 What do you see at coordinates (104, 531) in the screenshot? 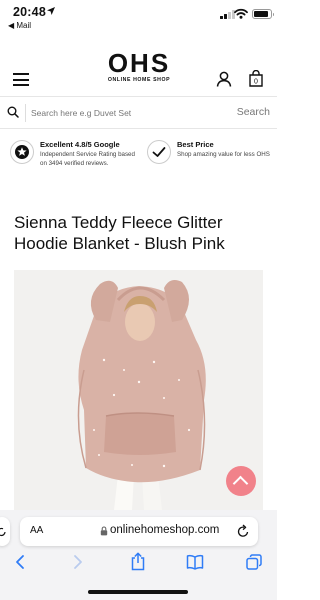
I see `lock-icon` at bounding box center [104, 531].